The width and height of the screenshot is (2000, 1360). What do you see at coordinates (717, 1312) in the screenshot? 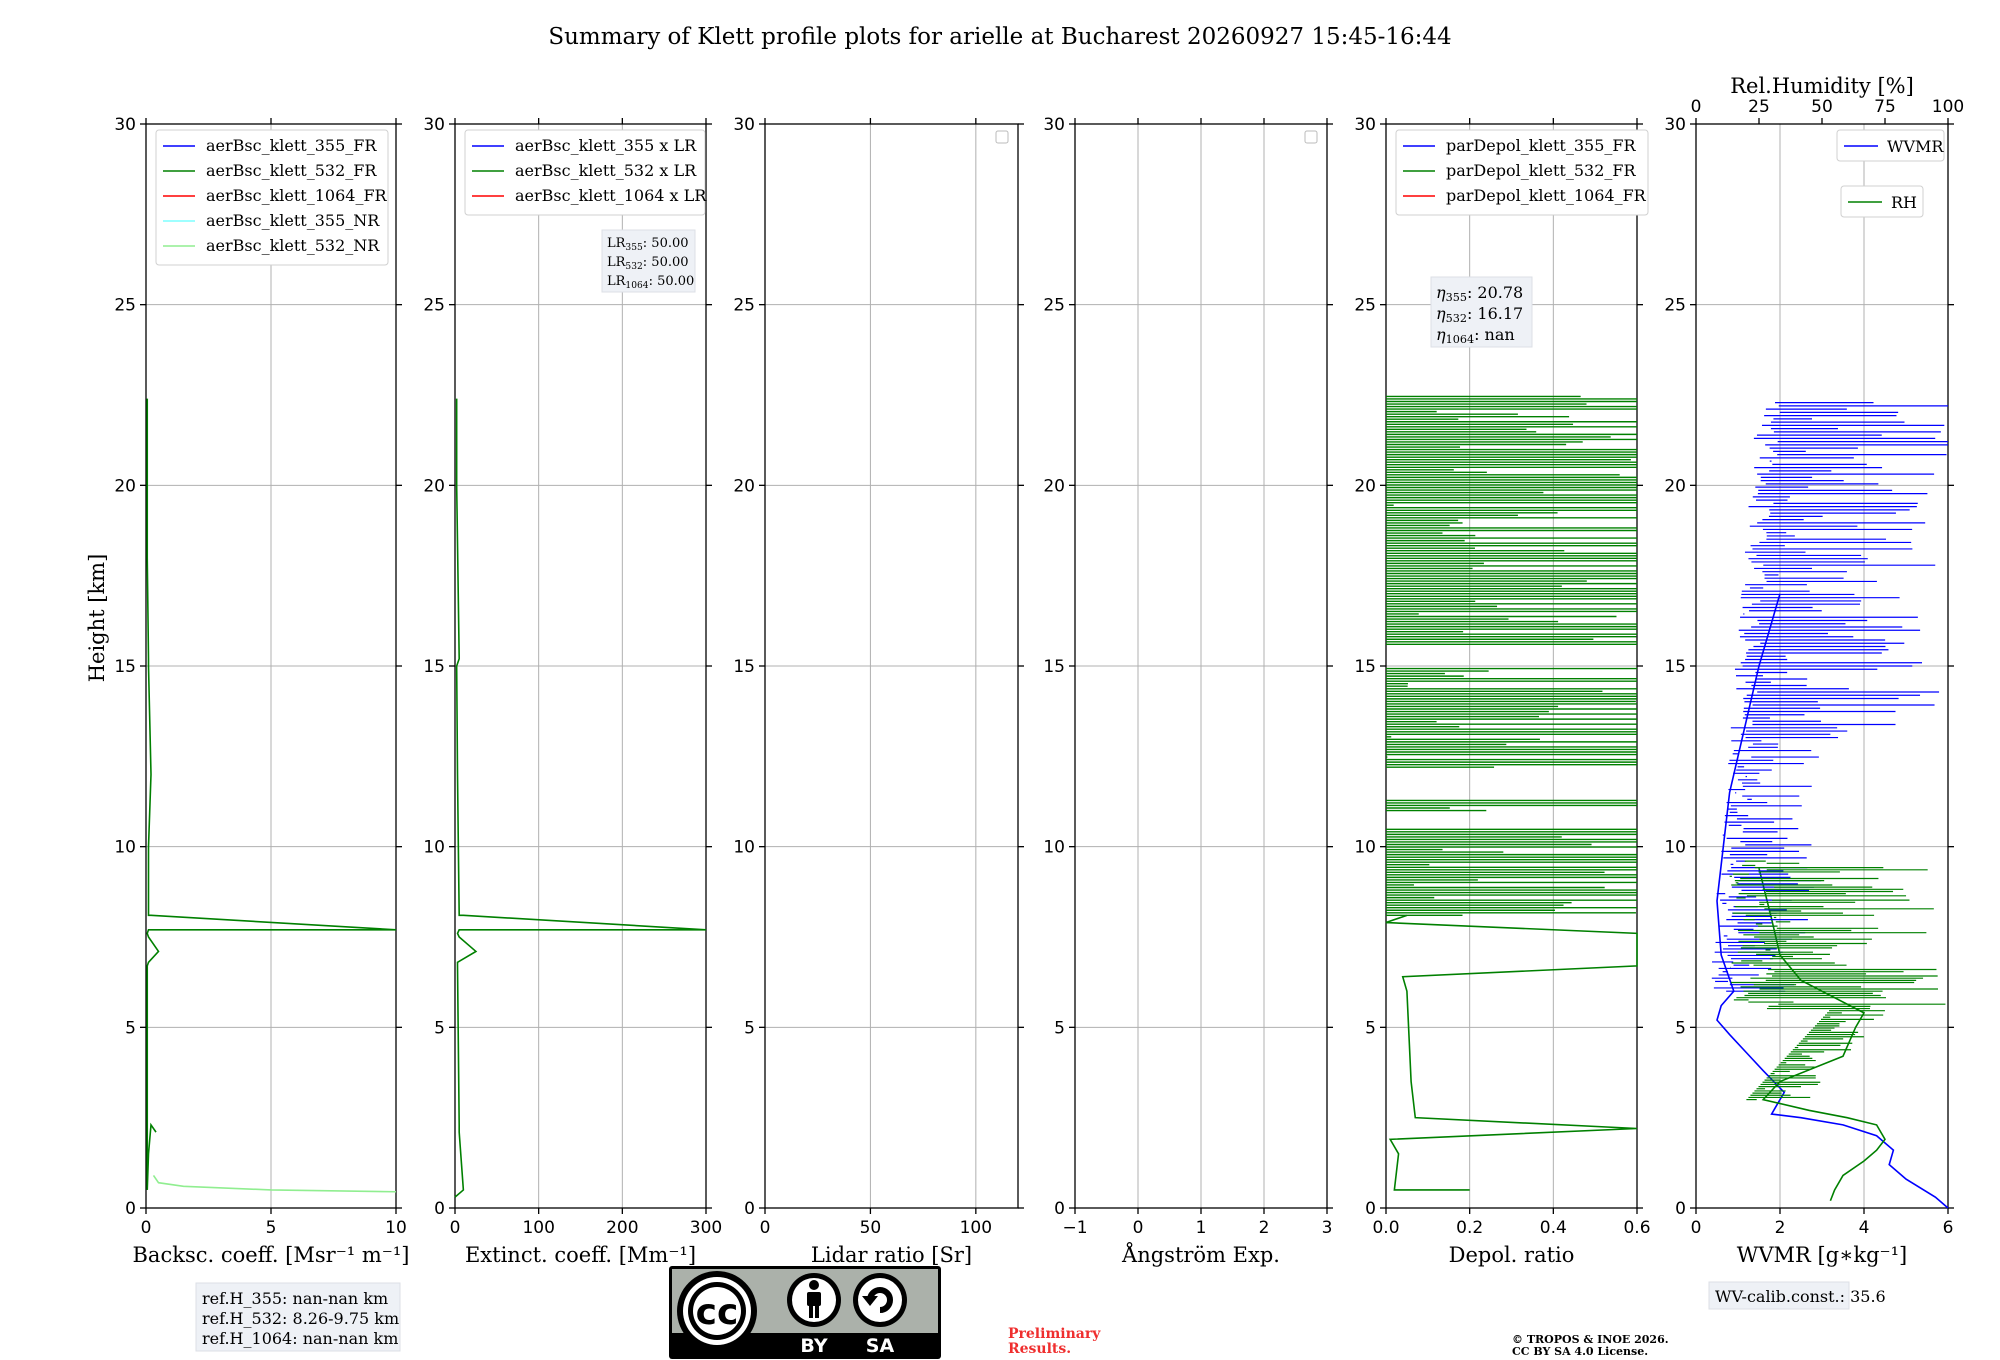
I see `svg-text: cc` at bounding box center [717, 1312].